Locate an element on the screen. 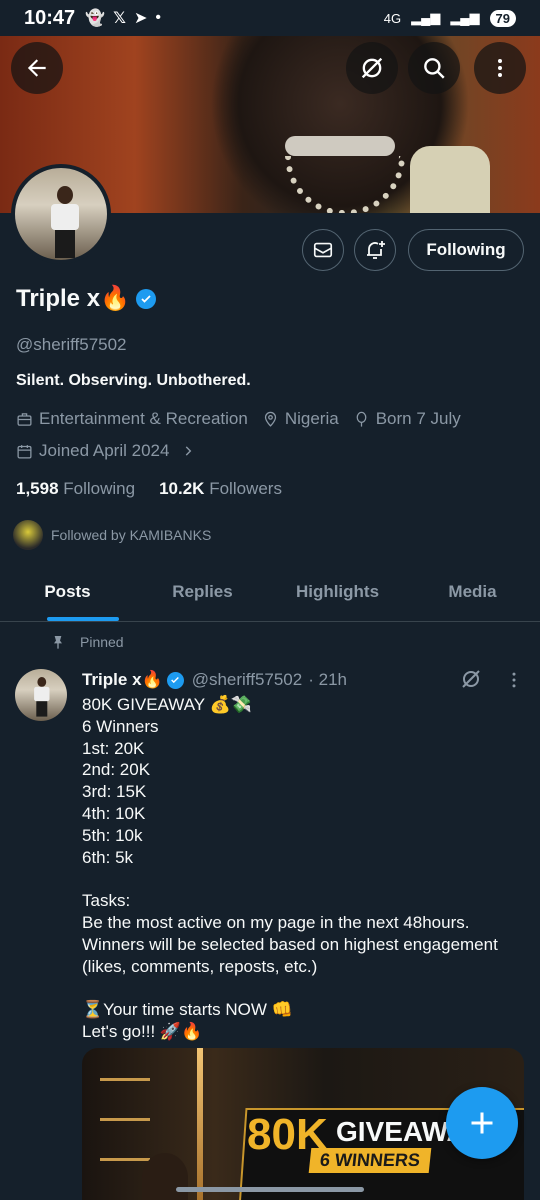  post-author-name: Triple x🔥 is located at coordinates (122, 680).